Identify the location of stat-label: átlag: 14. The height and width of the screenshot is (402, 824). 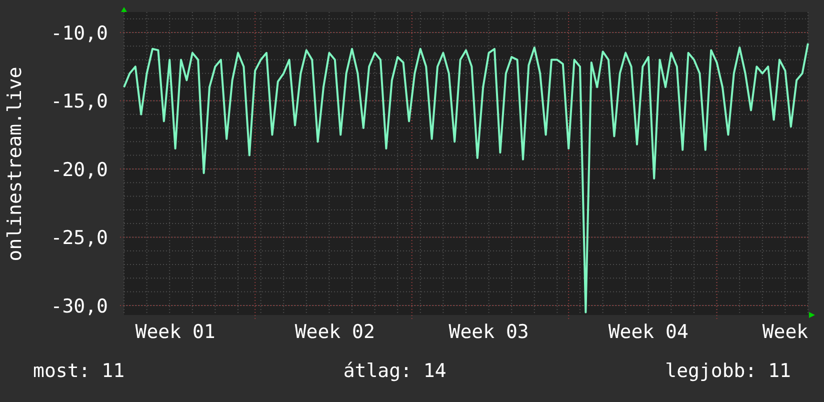
(394, 371).